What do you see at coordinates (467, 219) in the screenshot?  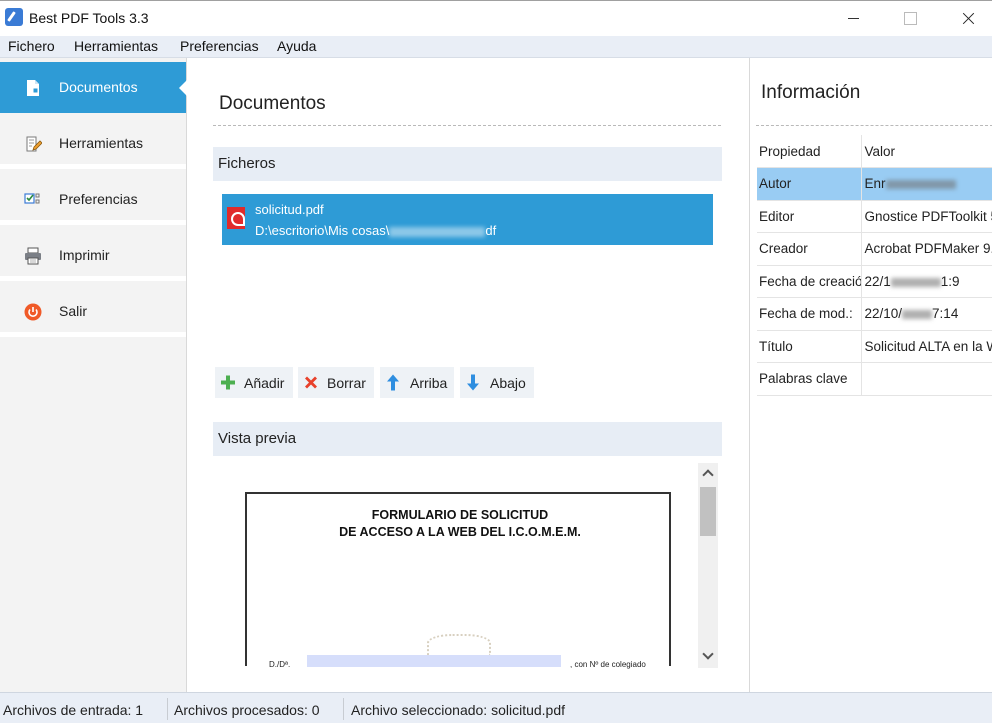 I see `file-list-item: solicitud.pdf D:\escritorio\Mis cosas\ df` at bounding box center [467, 219].